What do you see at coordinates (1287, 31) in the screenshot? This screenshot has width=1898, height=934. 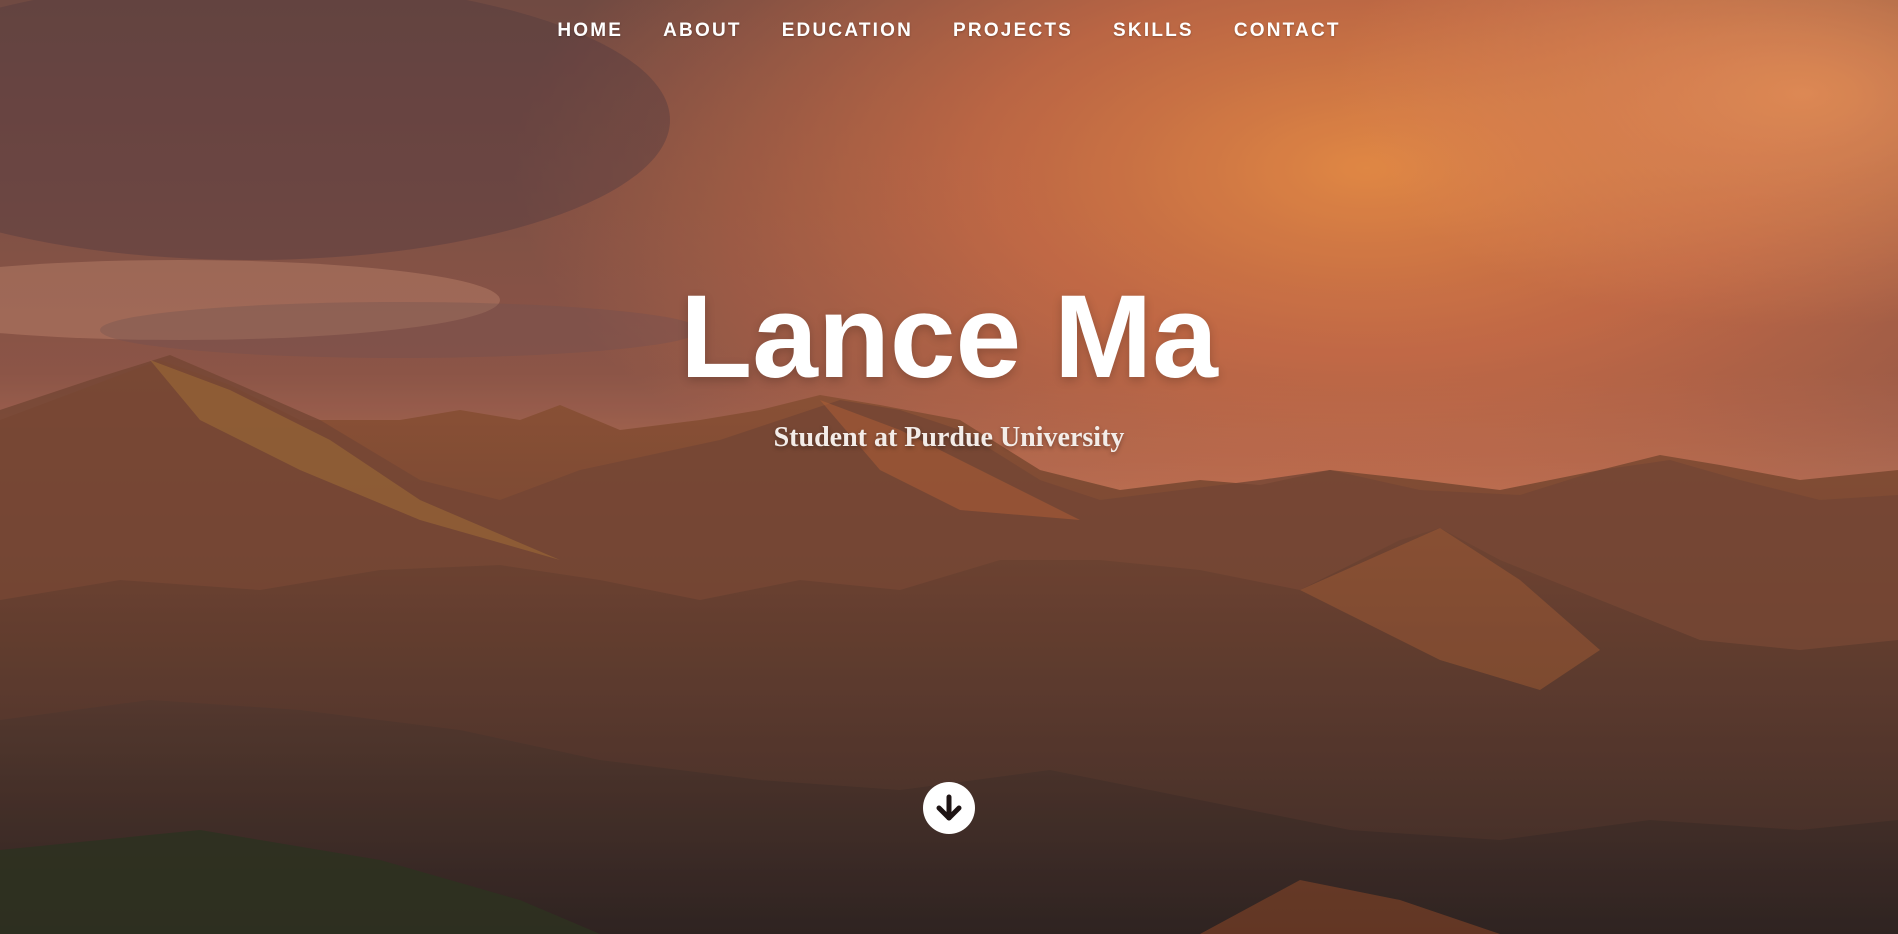 I see `nav-link-contact: CONTACT` at bounding box center [1287, 31].